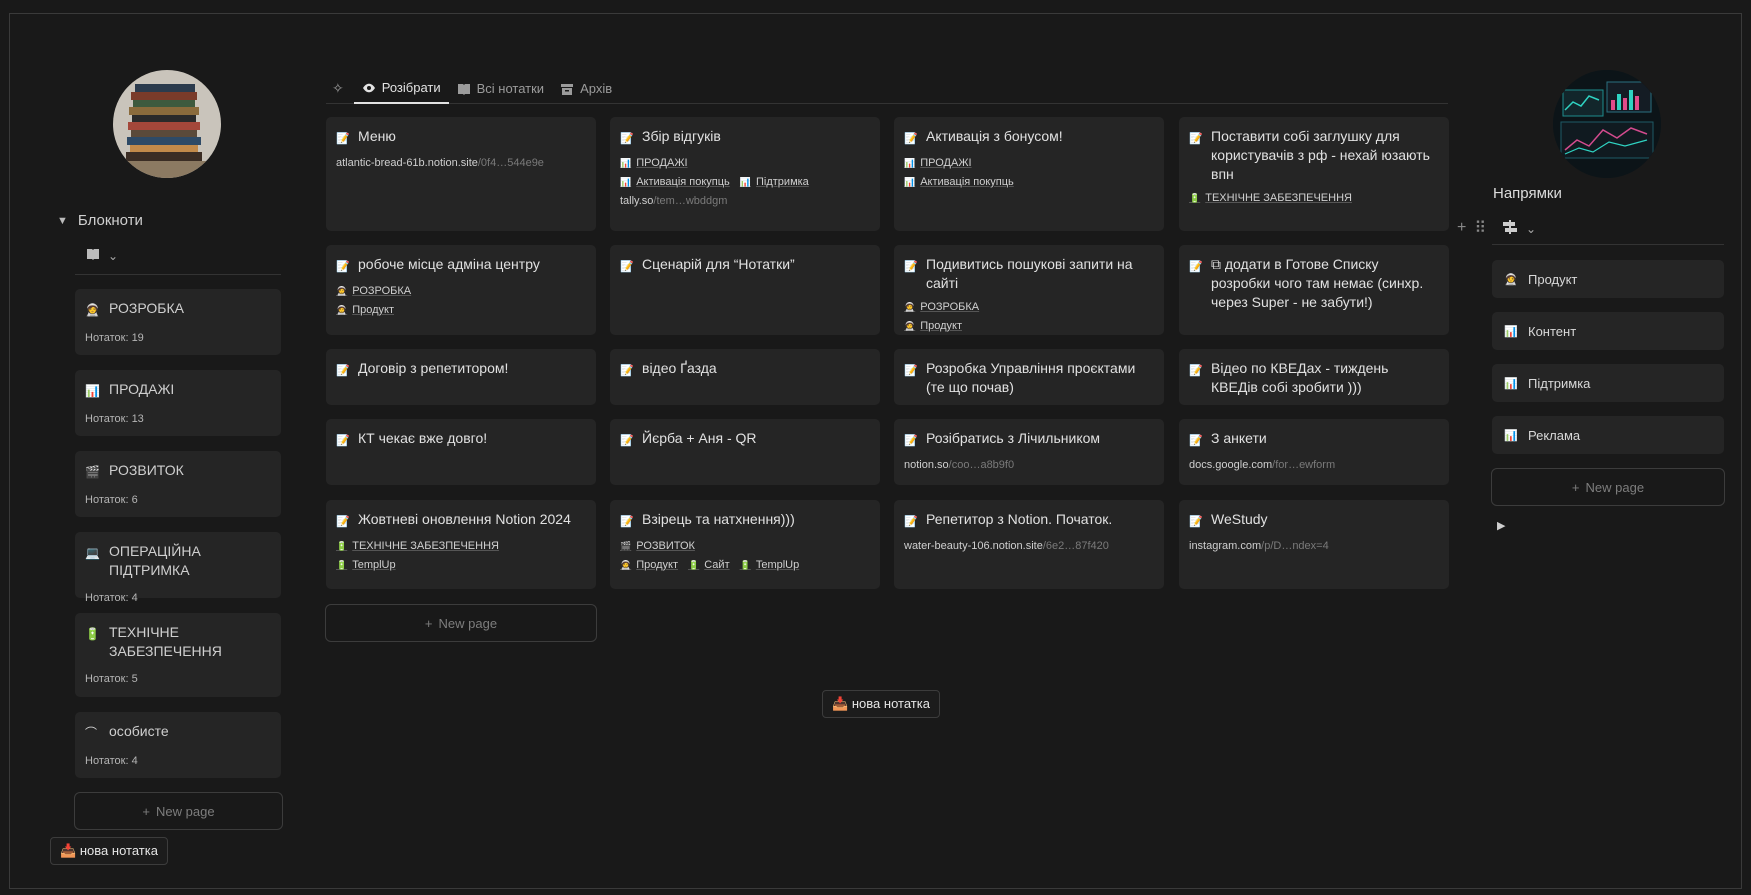 This screenshot has width=1751, height=895. I want to click on right-new-page-button: + New page, so click(1608, 487).